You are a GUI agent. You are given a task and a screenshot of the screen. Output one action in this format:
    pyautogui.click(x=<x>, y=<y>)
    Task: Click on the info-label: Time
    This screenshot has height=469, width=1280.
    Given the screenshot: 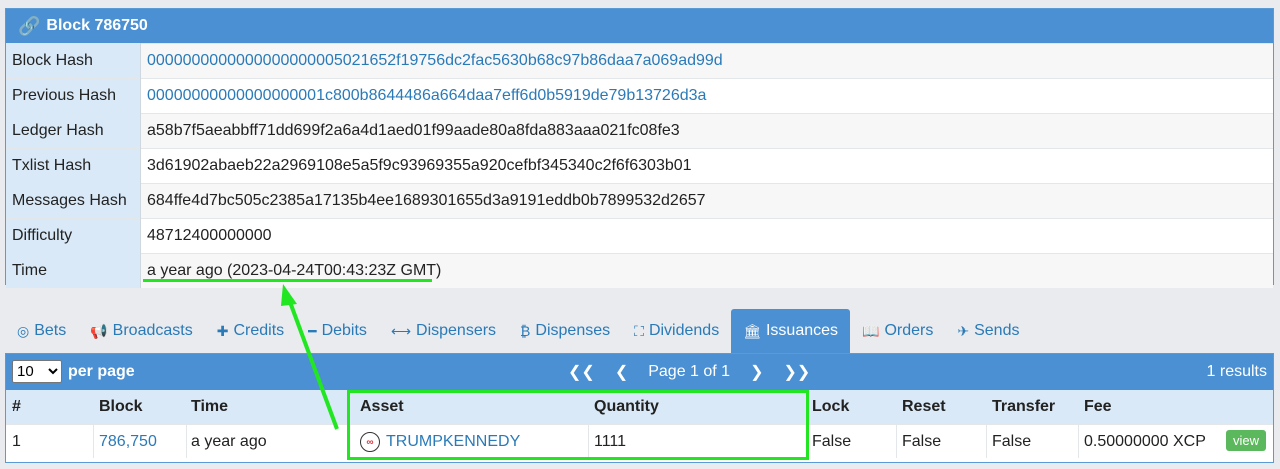 What is the action you would take?
    pyautogui.click(x=73, y=270)
    